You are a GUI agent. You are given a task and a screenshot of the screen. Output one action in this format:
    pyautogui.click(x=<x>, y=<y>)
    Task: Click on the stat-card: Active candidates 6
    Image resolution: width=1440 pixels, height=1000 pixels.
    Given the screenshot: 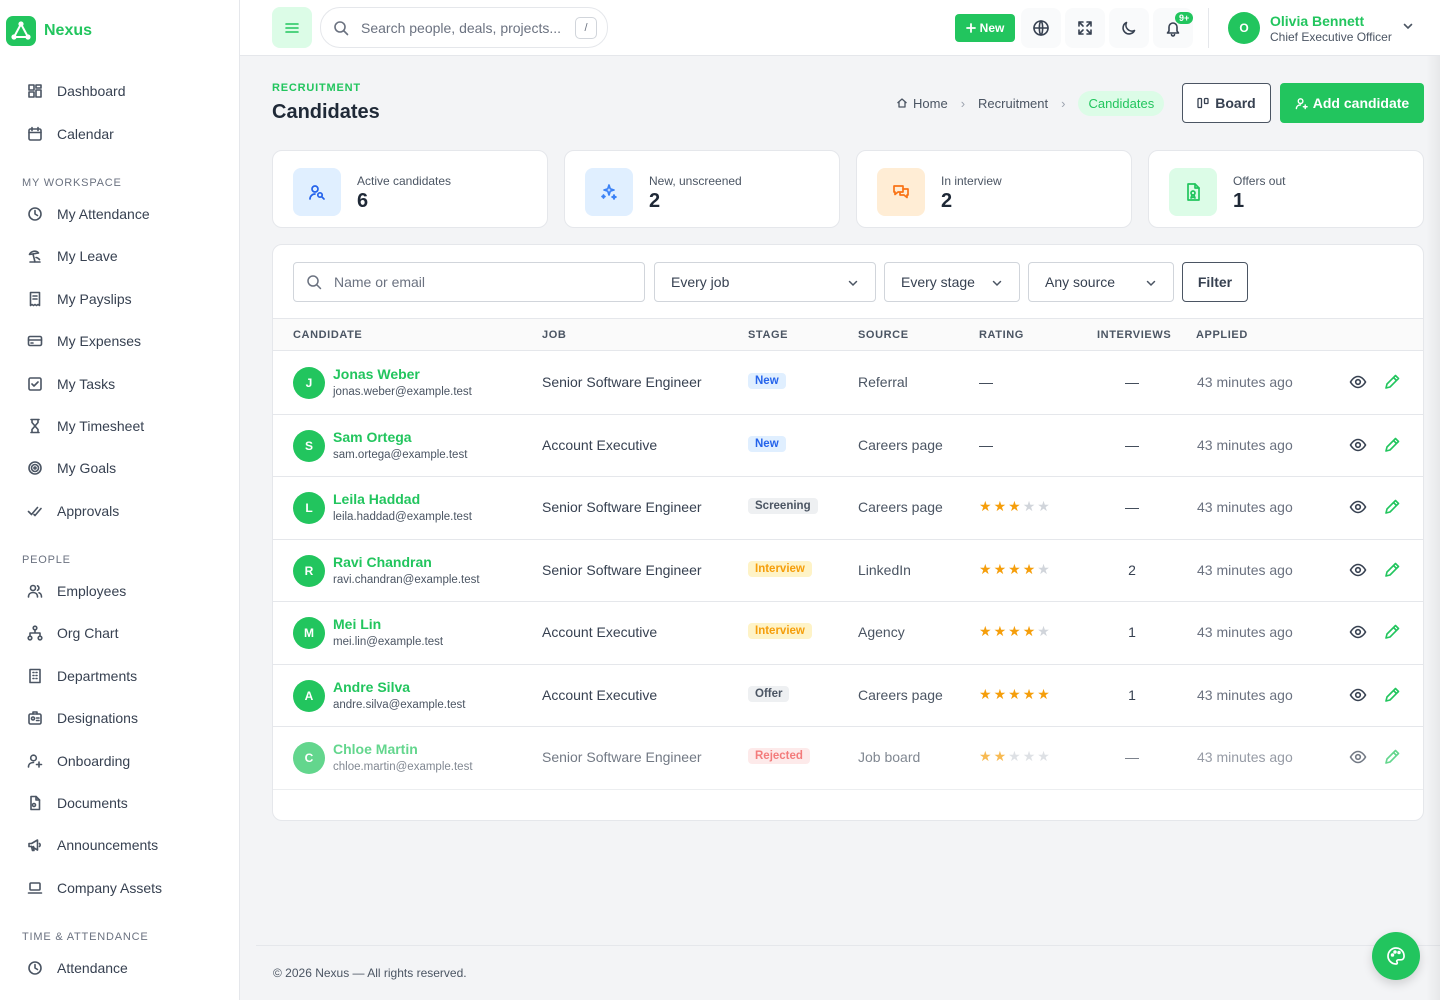 What is the action you would take?
    pyautogui.click(x=410, y=189)
    